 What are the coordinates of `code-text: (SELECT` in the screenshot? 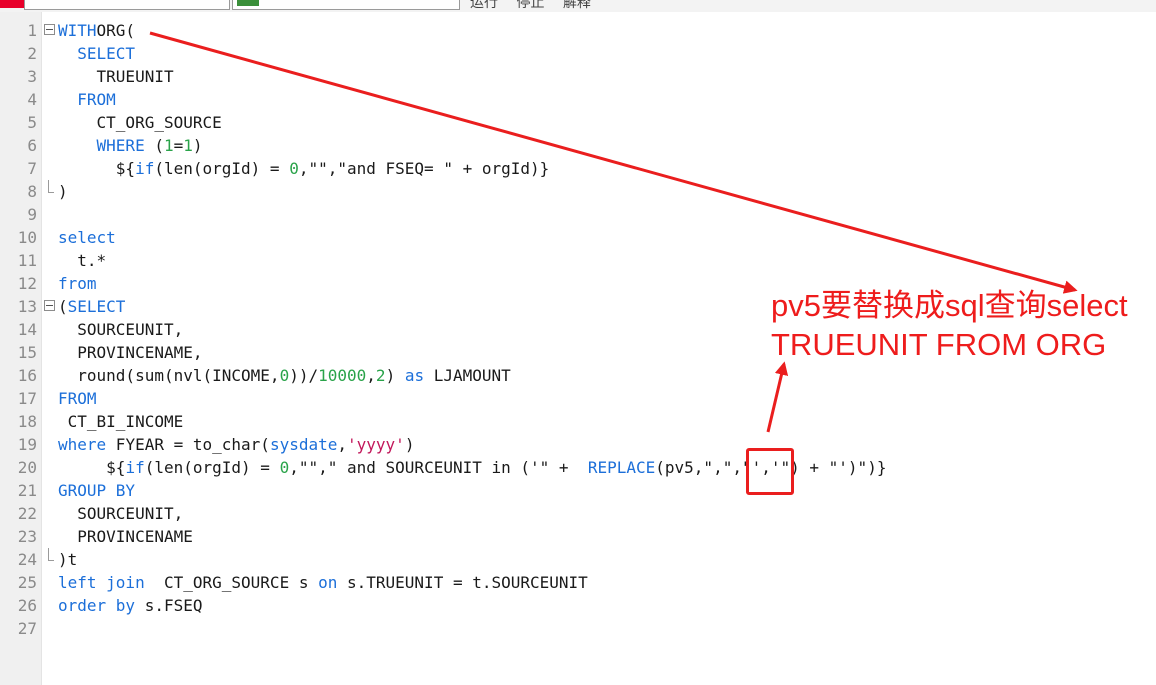 It's located at (92, 306).